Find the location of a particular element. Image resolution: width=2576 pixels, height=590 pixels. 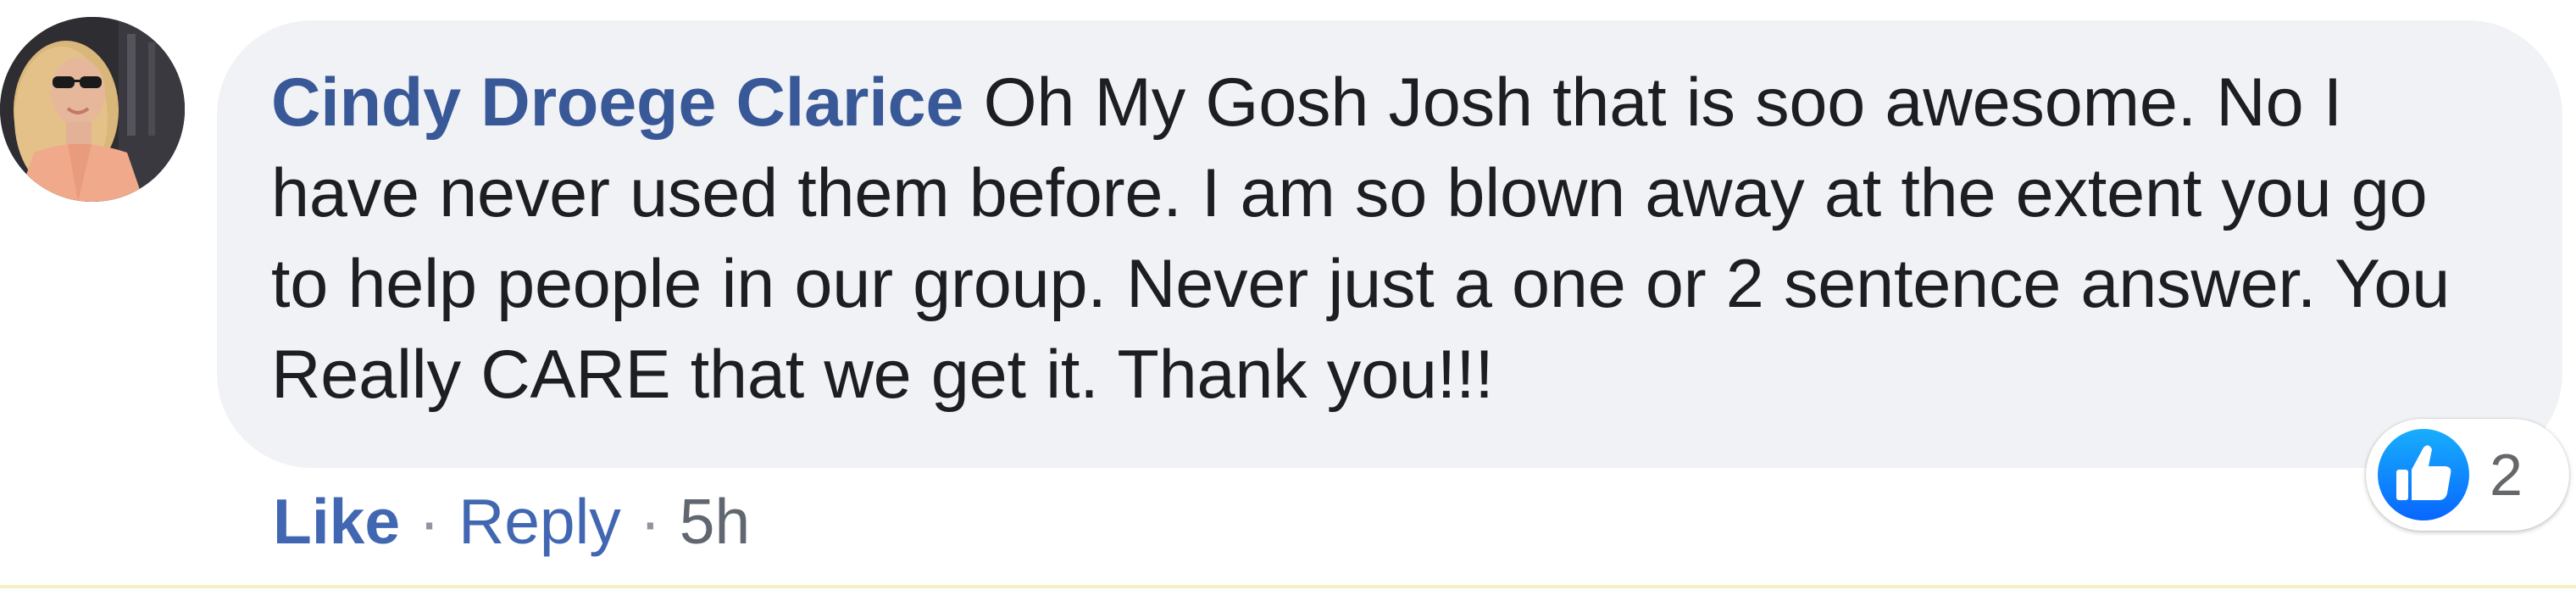

avatar-photo is located at coordinates (92, 110).